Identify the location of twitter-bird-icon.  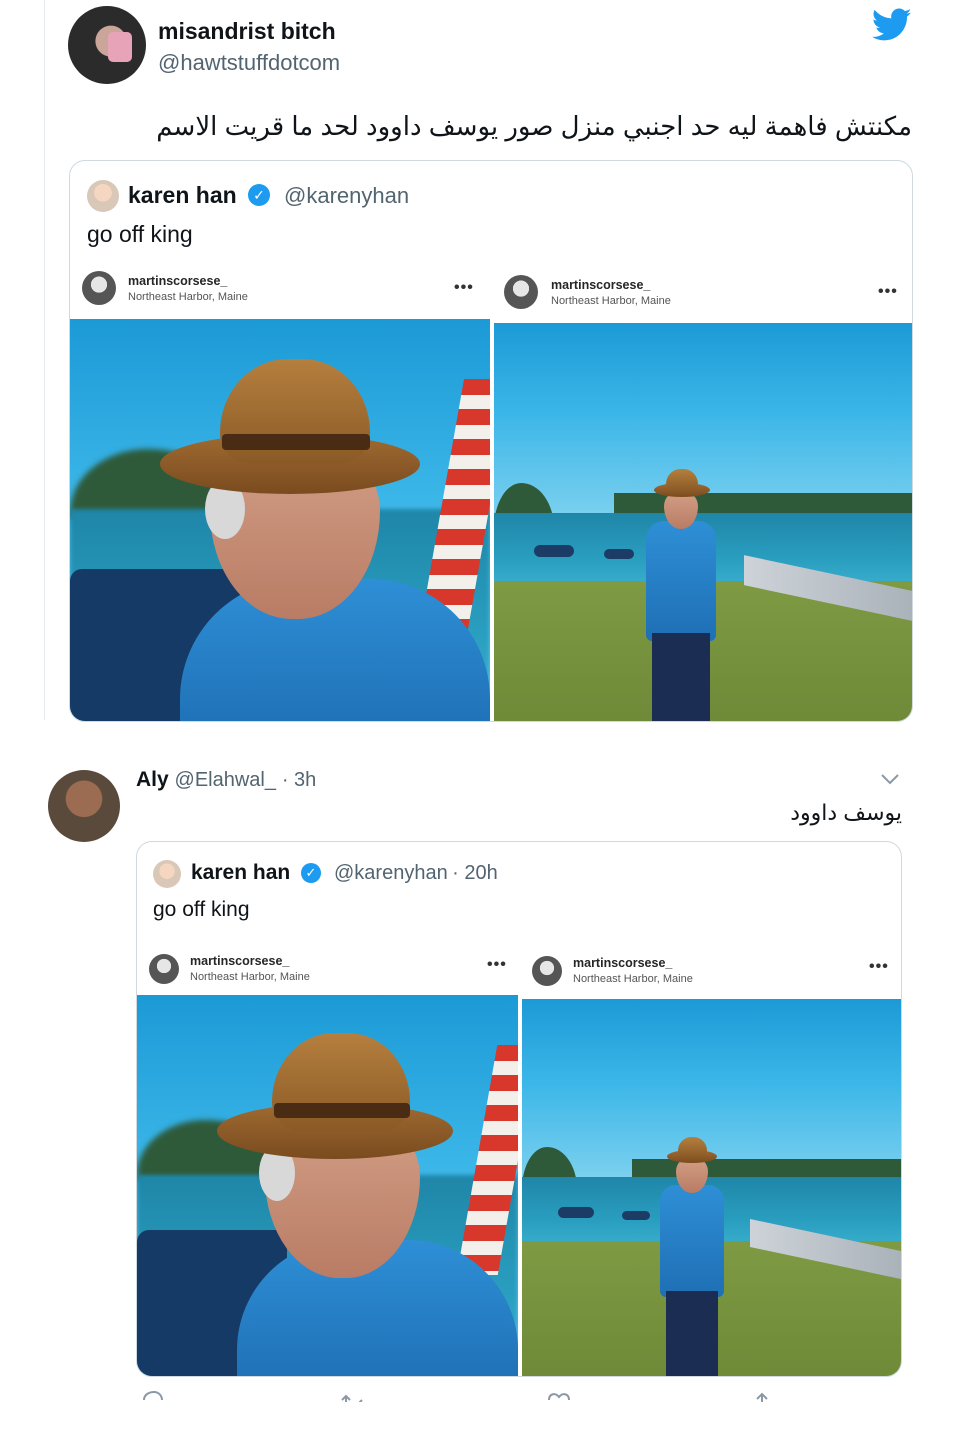
(891, 25).